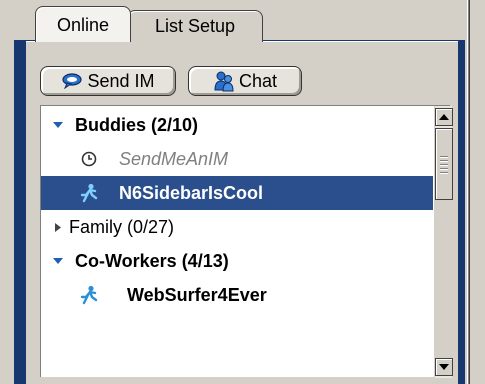 Image resolution: width=485 pixels, height=384 pixels. I want to click on scroll-track, so click(444, 279).